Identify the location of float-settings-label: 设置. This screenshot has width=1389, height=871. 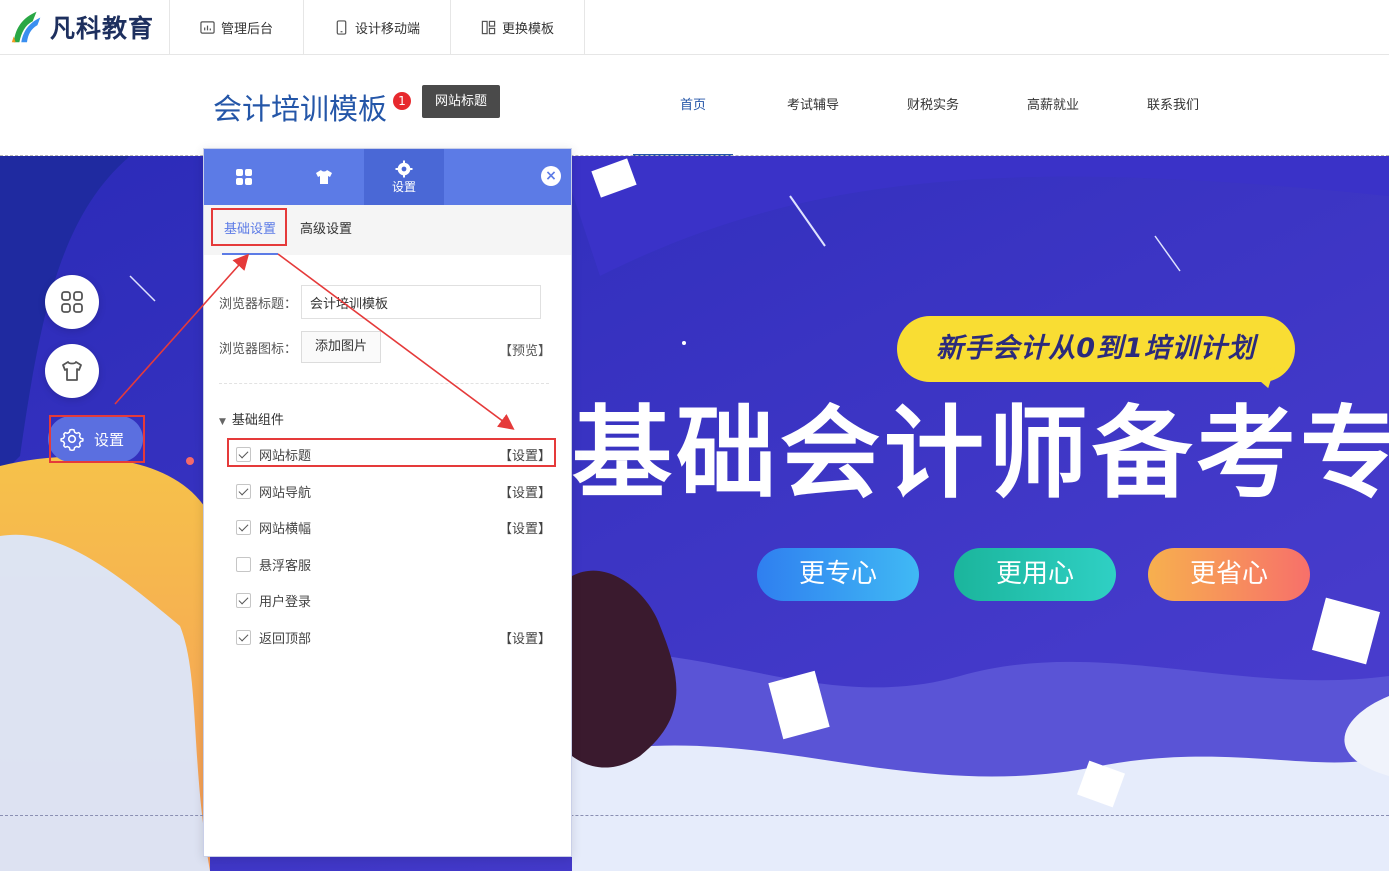
(109, 439).